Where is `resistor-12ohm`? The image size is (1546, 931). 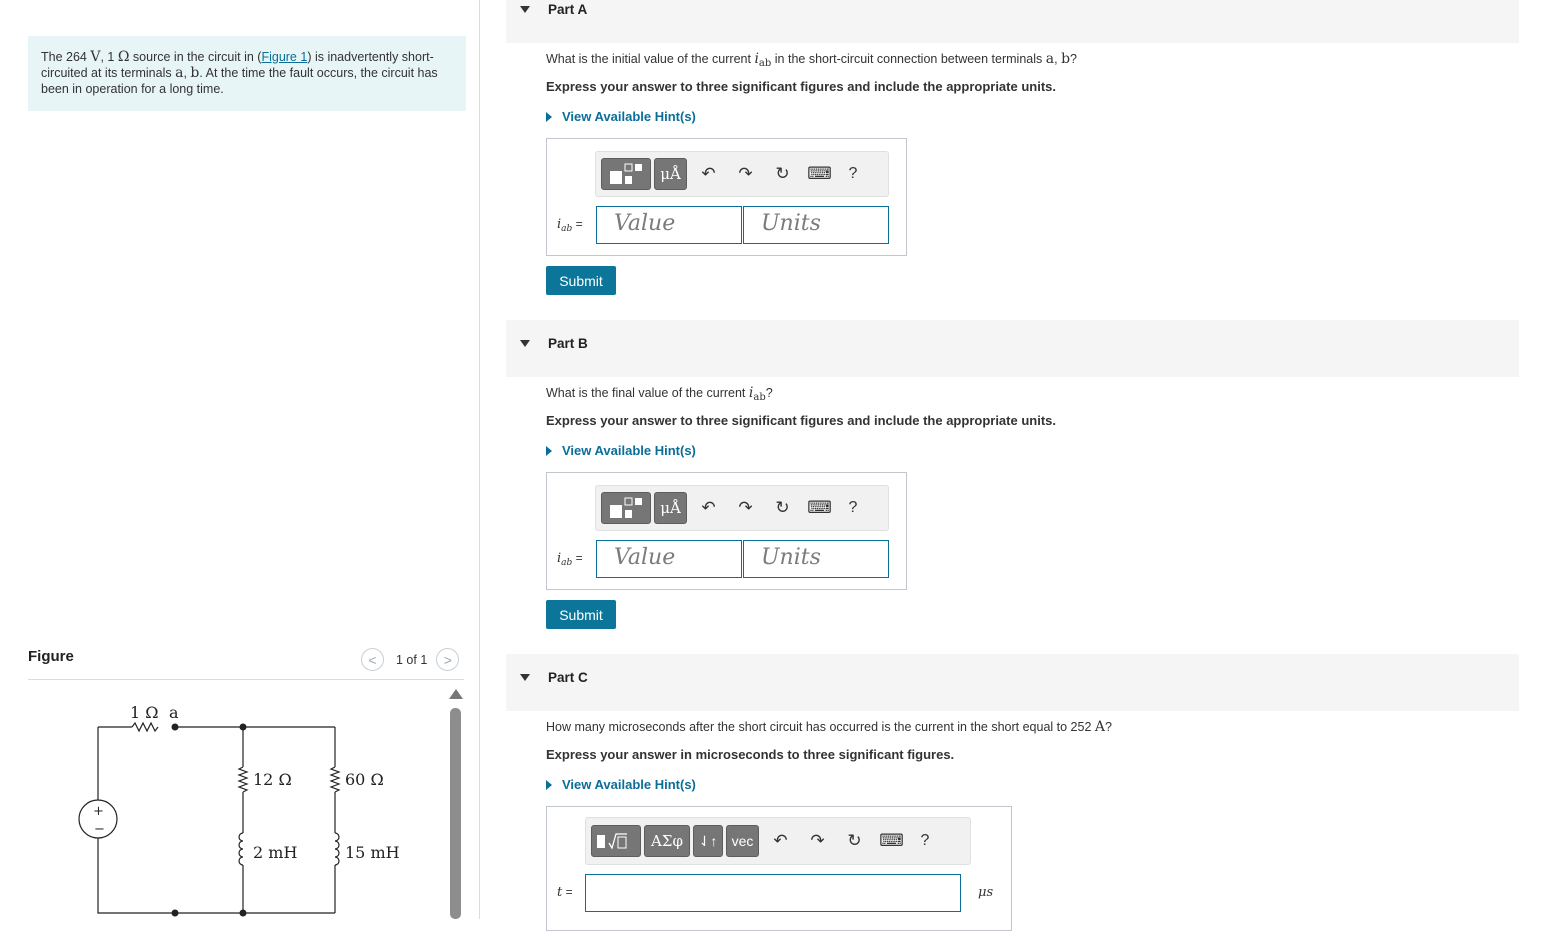
resistor-12ohm is located at coordinates (243, 779).